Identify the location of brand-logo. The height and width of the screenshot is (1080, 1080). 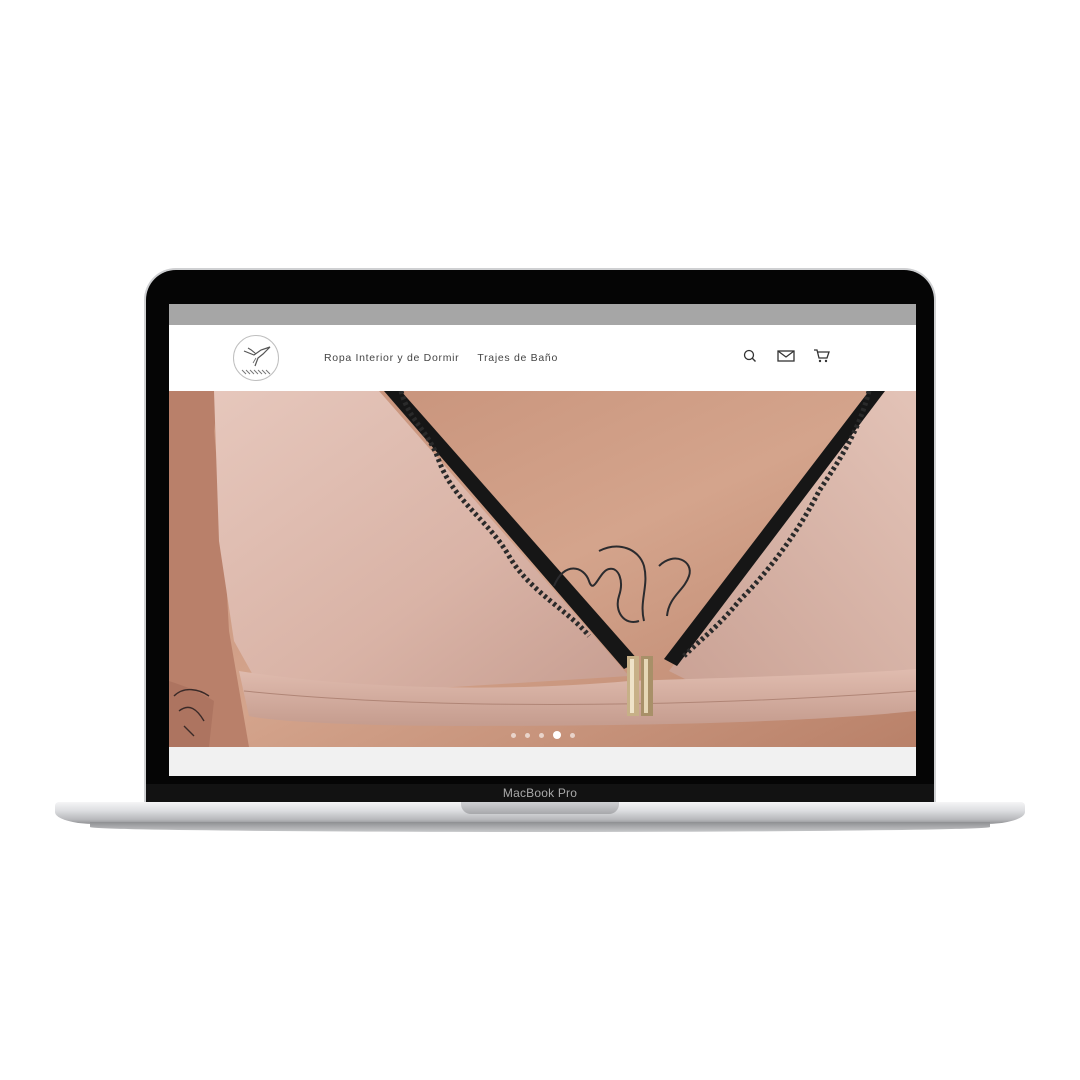
(256, 358).